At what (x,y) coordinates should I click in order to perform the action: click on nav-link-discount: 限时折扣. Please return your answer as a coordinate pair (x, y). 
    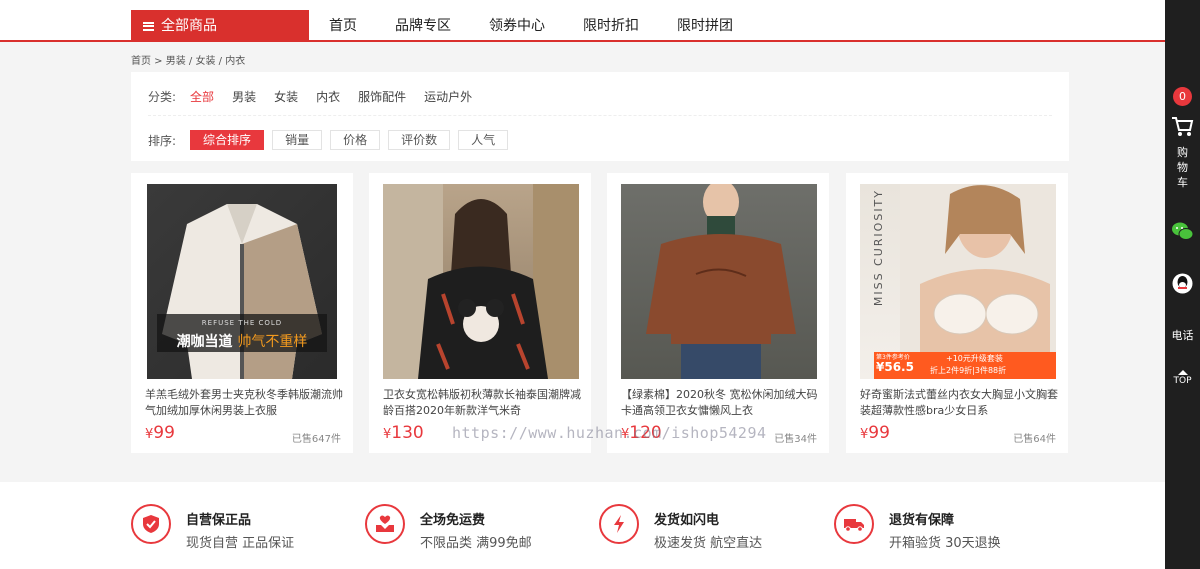
    Looking at the image, I should click on (611, 26).